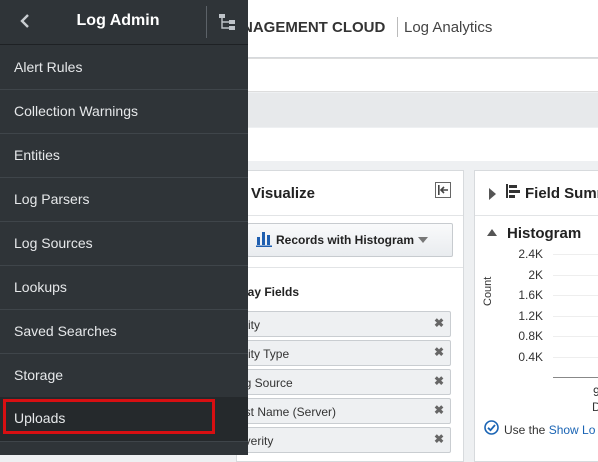 This screenshot has width=598, height=462. Describe the element at coordinates (124, 331) in the screenshot. I see `sidebar-item-saved-searches: Saved Searches` at that location.